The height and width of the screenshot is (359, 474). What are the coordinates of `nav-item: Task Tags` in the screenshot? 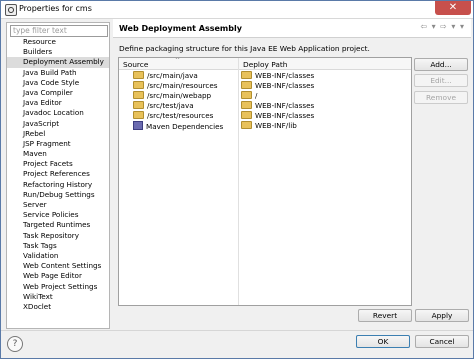 It's located at (58, 246).